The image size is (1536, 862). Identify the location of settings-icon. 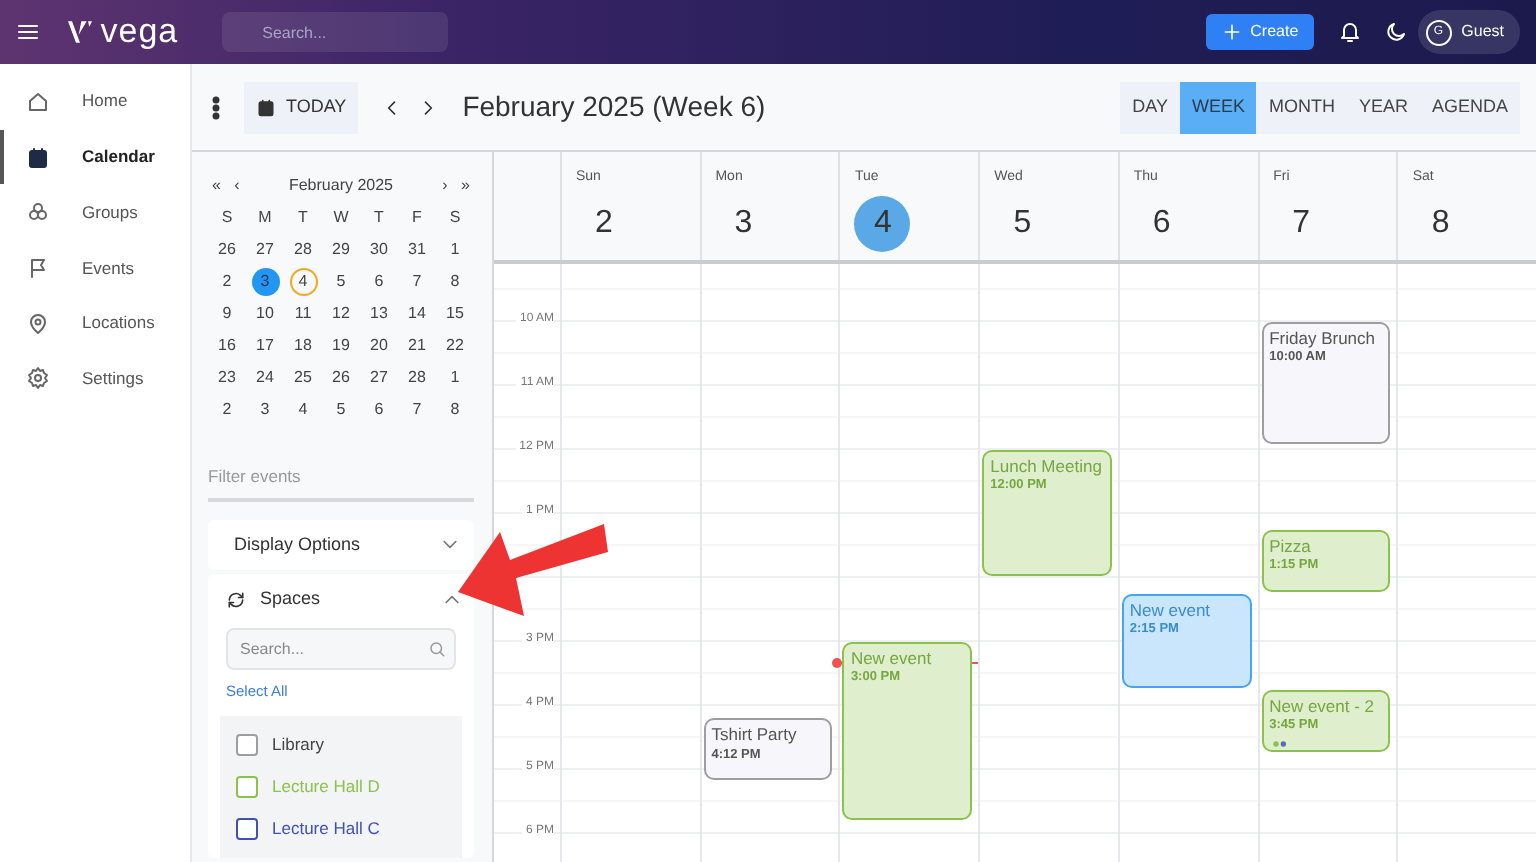
(38, 378).